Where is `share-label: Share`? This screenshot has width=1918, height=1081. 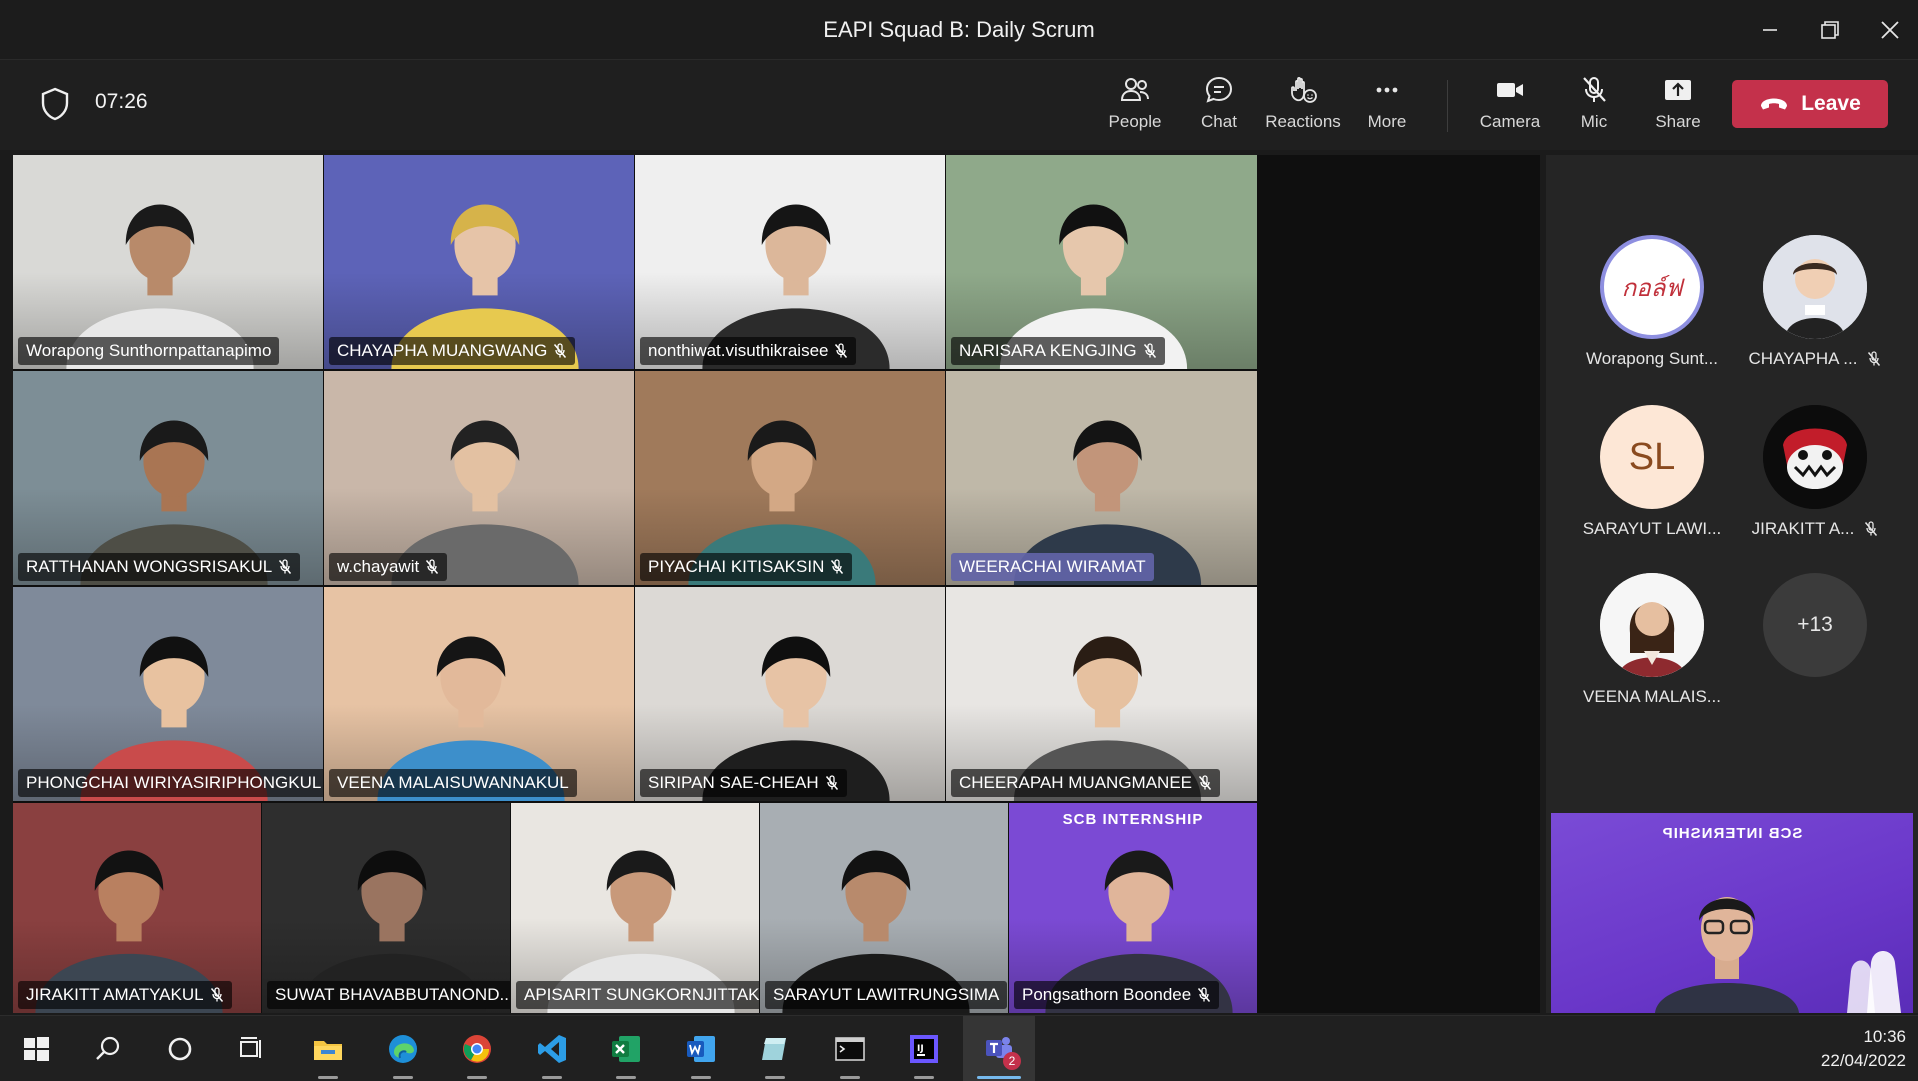 share-label: Share is located at coordinates (1678, 121).